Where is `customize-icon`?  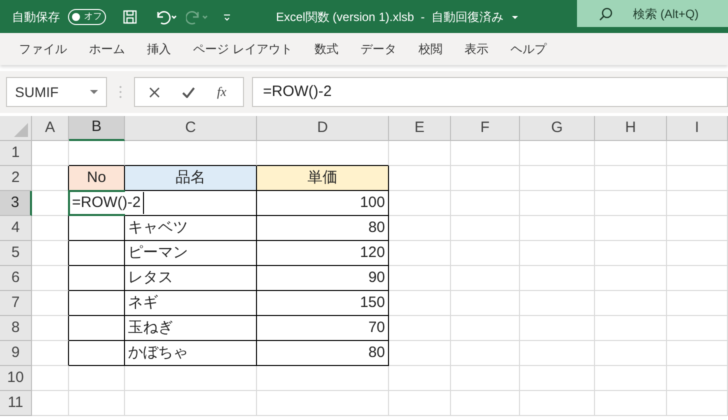
customize-icon is located at coordinates (227, 17).